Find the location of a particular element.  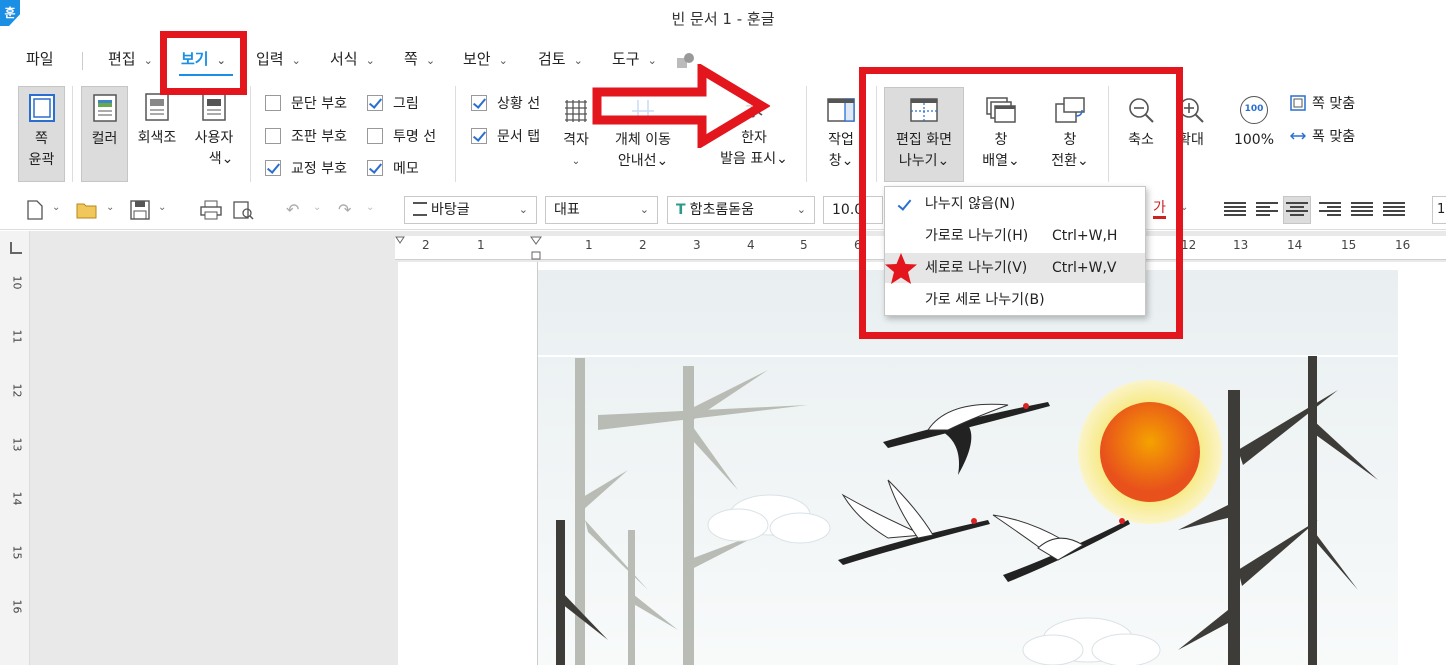

menu-file: 파일 is located at coordinates (40, 60).